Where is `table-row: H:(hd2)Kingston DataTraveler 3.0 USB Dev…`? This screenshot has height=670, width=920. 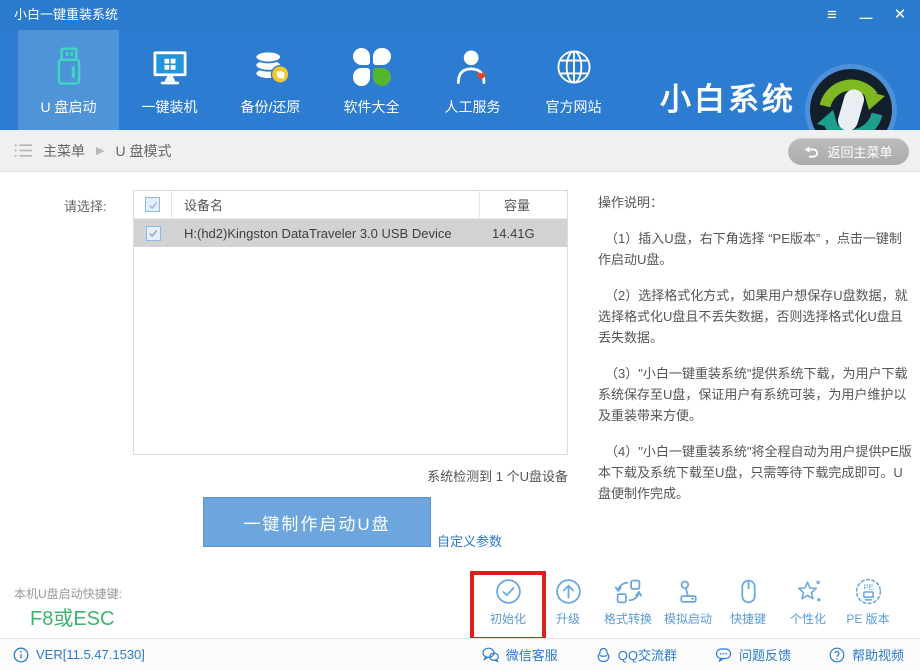 table-row: H:(hd2)Kingston DataTraveler 3.0 USB Dev… is located at coordinates (350, 233).